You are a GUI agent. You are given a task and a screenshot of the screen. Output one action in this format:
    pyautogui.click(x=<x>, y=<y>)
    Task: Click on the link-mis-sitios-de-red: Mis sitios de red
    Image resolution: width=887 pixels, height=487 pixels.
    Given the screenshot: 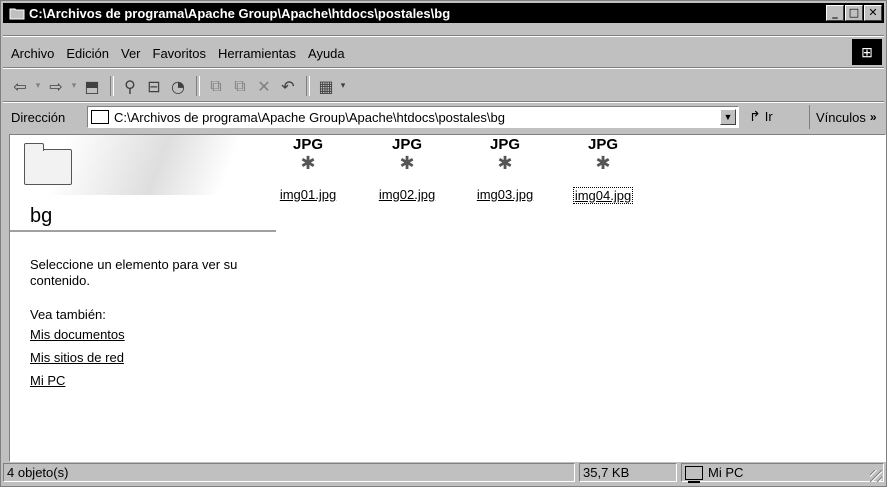 What is the action you would take?
    pyautogui.click(x=77, y=357)
    